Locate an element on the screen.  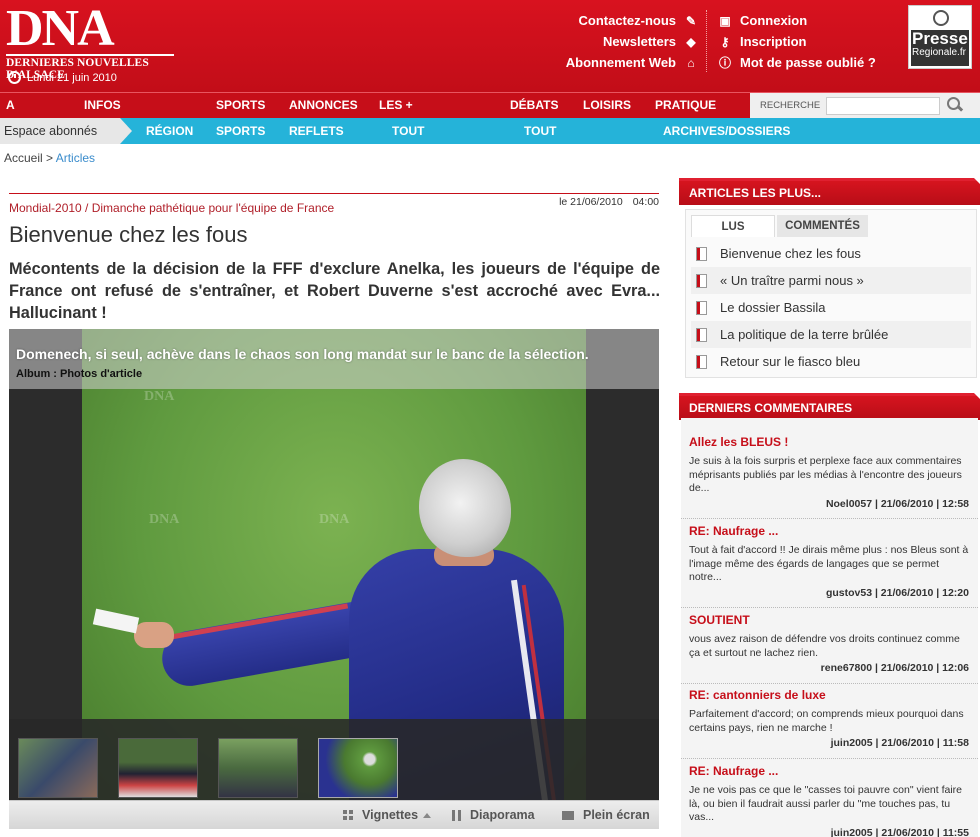
article-time: 04:00 is located at coordinates (645, 202).